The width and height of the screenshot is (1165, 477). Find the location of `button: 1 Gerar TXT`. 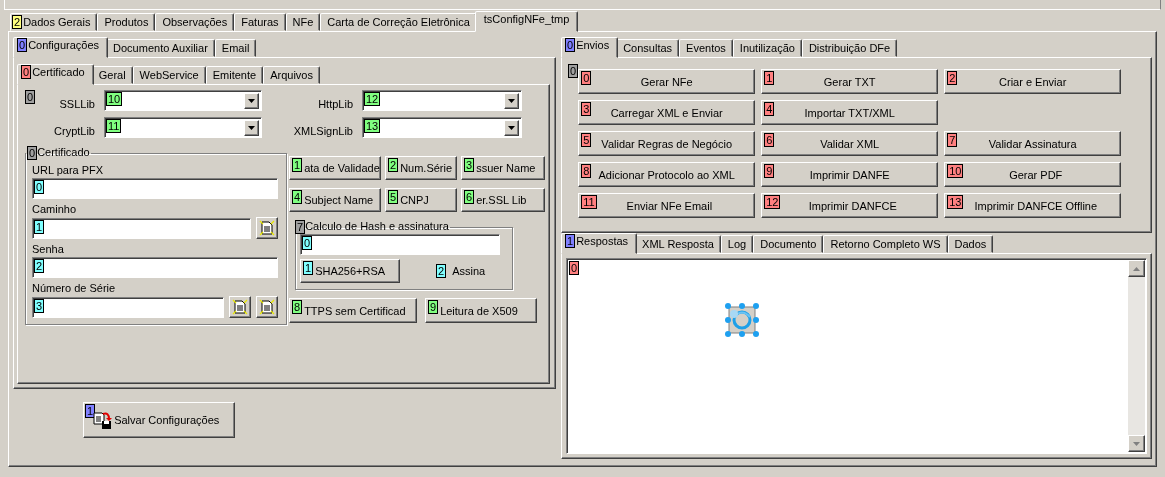

button: 1 Gerar TXT is located at coordinates (850, 81).